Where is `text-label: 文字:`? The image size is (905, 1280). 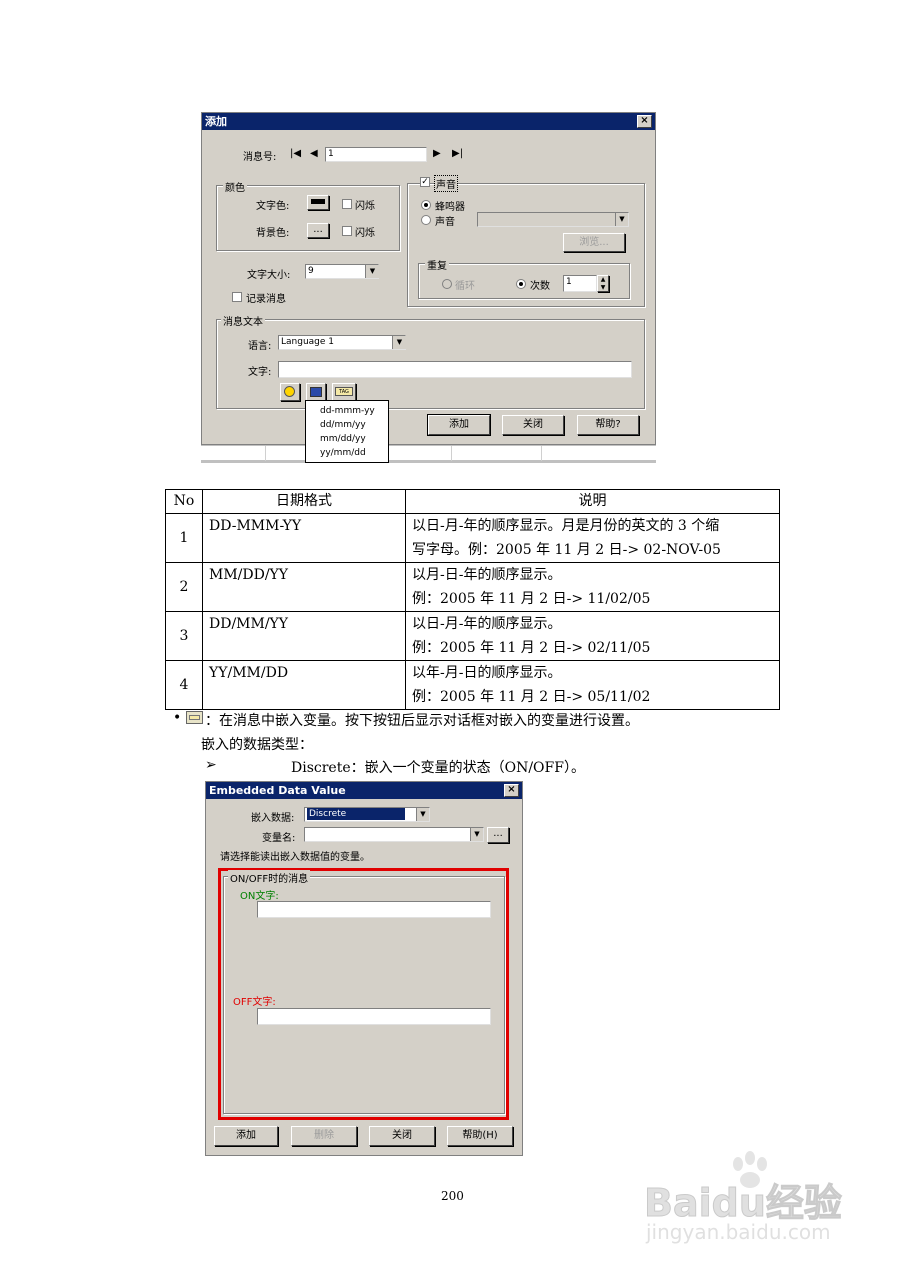 text-label: 文字: is located at coordinates (260, 372).